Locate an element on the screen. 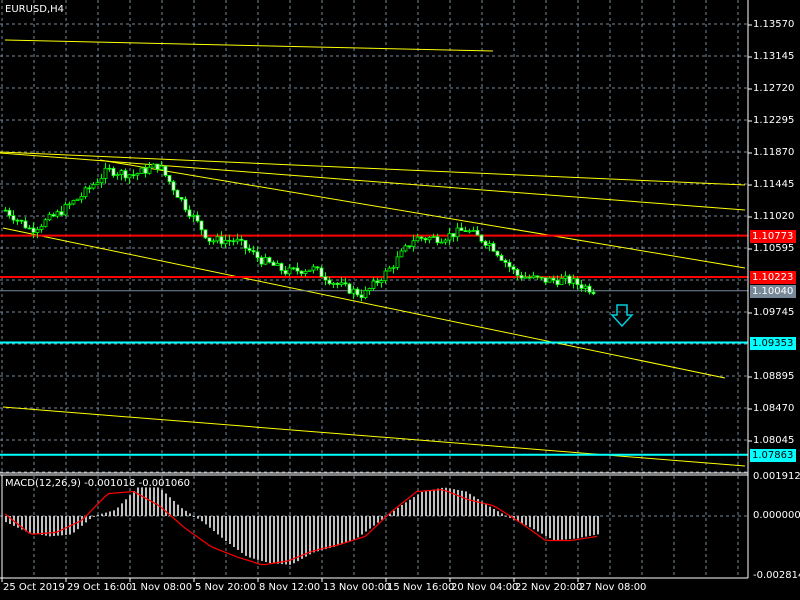  current-price-label: 1.10040 is located at coordinates (773, 291).